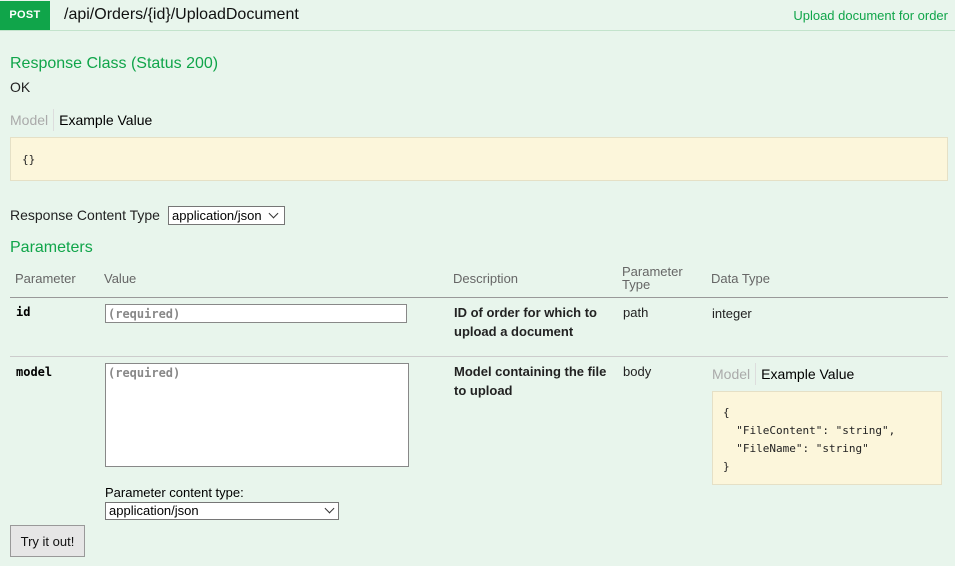 Image resolution: width=955 pixels, height=566 pixels. I want to click on response-content-type-select: application/json, so click(226, 215).